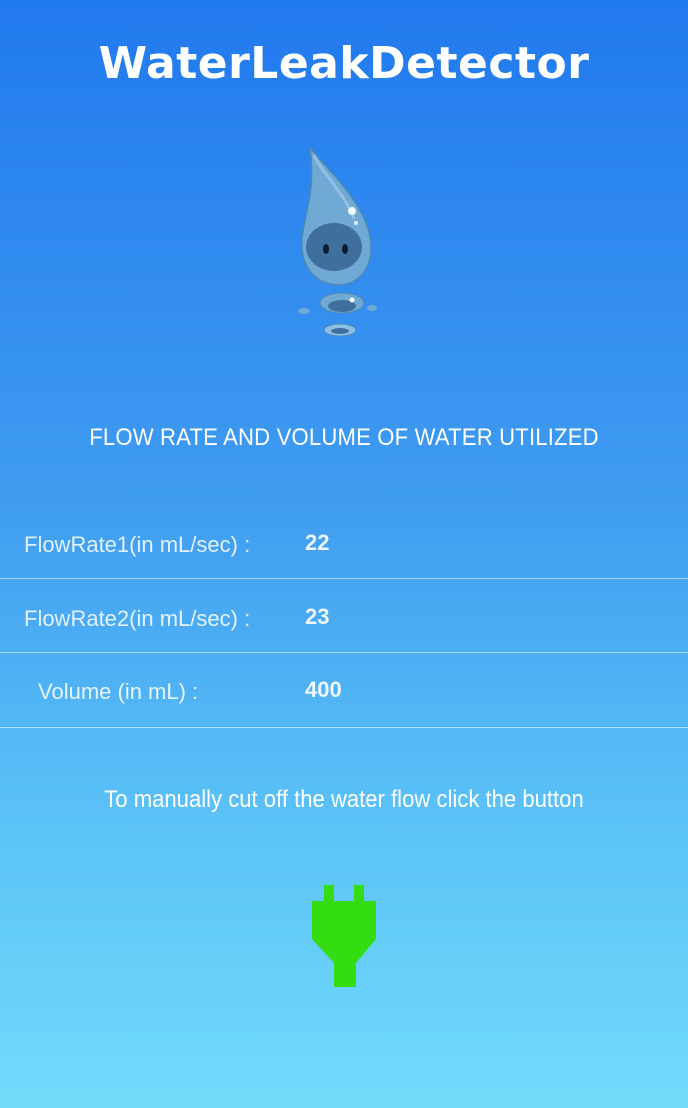 The width and height of the screenshot is (688, 1108). What do you see at coordinates (344, 690) in the screenshot?
I see `reading-row-volume: Volume (in mL) : 400` at bounding box center [344, 690].